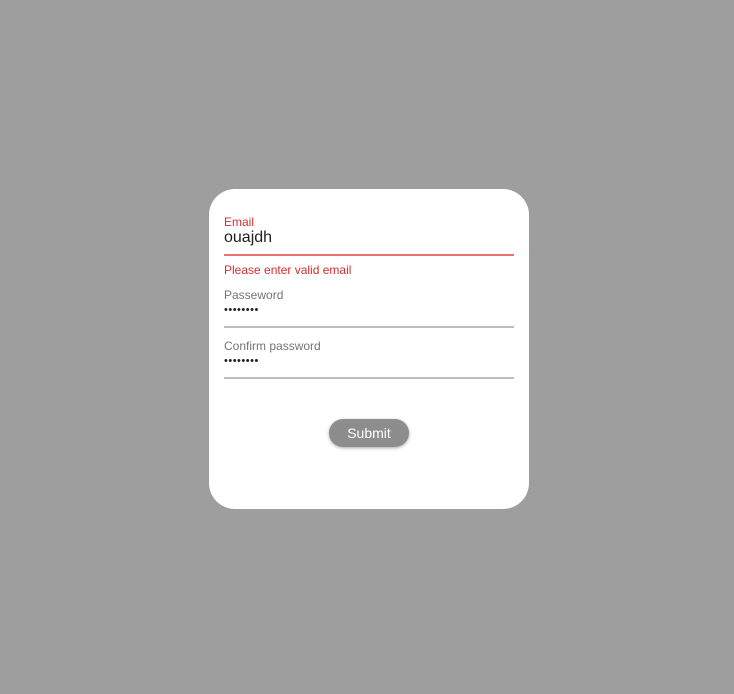 This screenshot has width=734, height=694. Describe the element at coordinates (369, 433) in the screenshot. I see `submit-button: Submit` at that location.